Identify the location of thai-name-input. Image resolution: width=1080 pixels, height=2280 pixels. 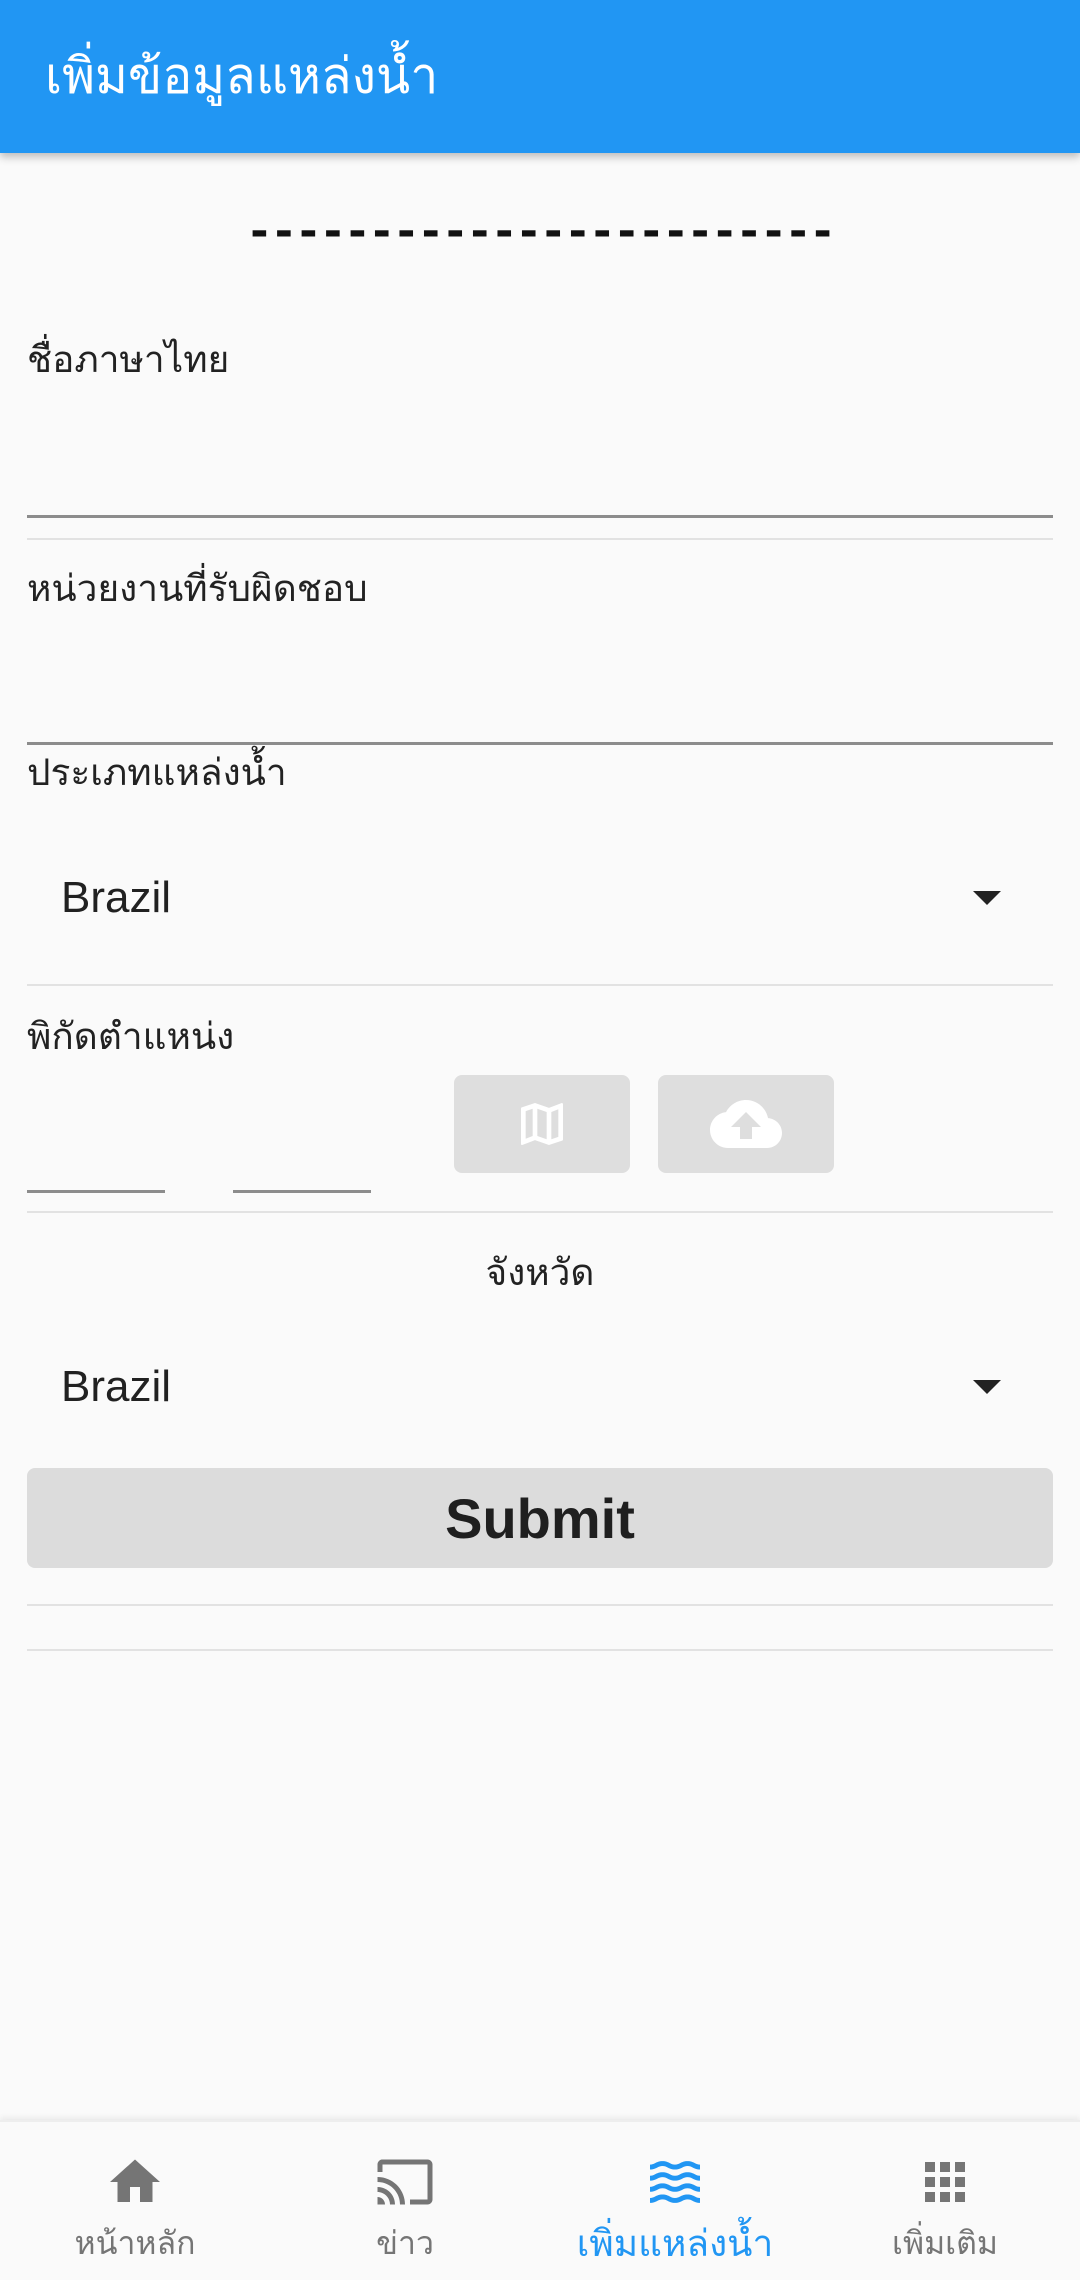
(540, 468).